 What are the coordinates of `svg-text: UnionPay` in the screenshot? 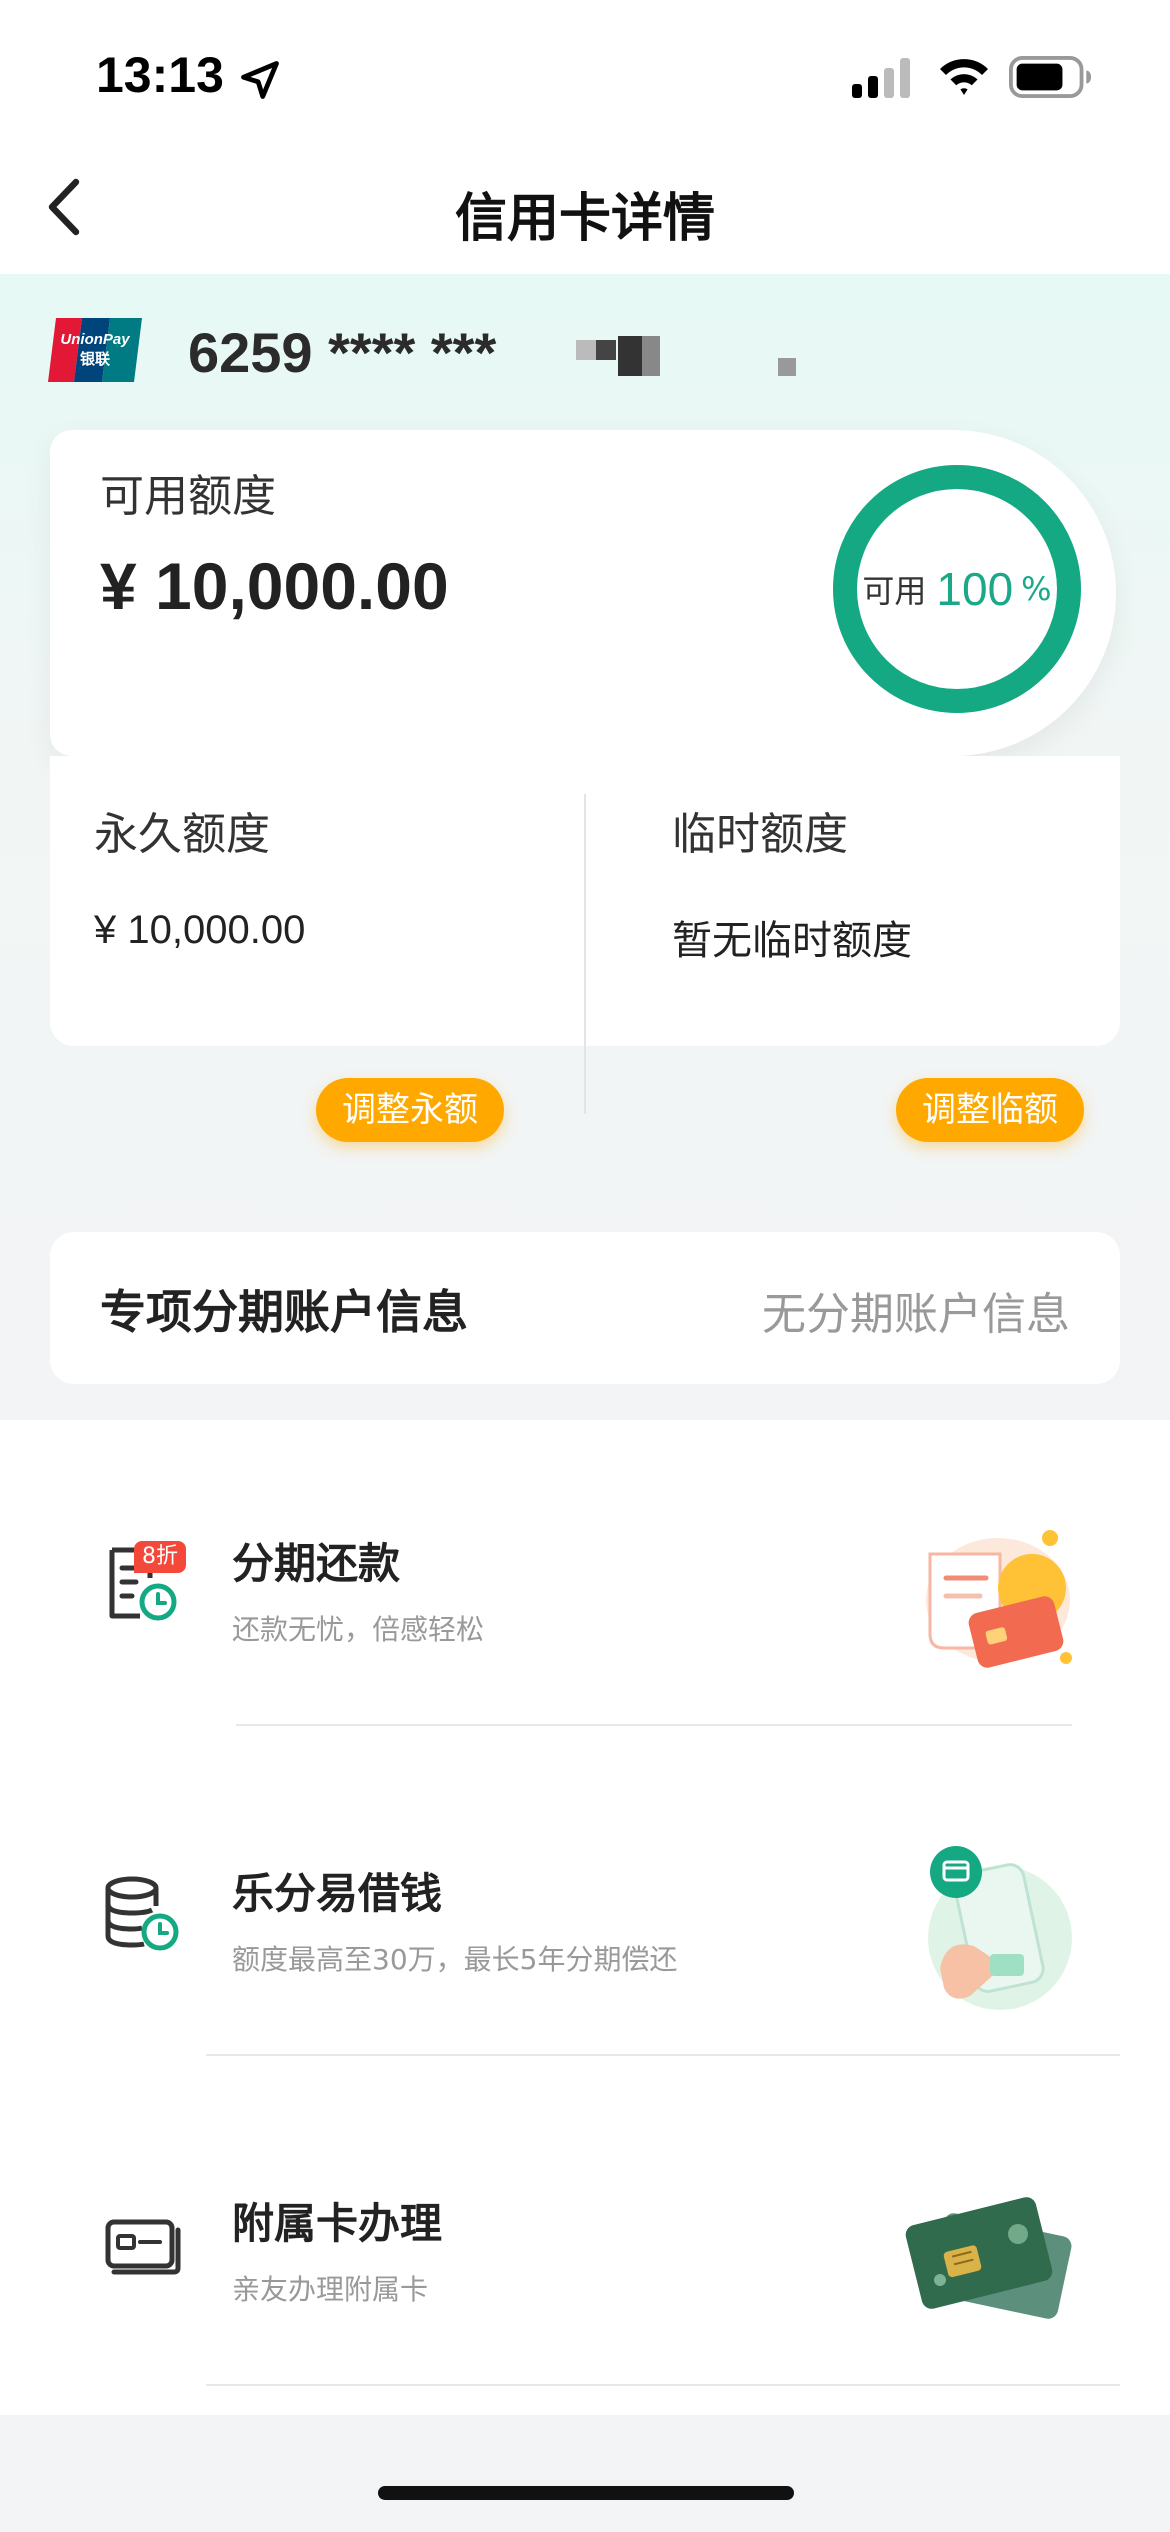 It's located at (95, 339).